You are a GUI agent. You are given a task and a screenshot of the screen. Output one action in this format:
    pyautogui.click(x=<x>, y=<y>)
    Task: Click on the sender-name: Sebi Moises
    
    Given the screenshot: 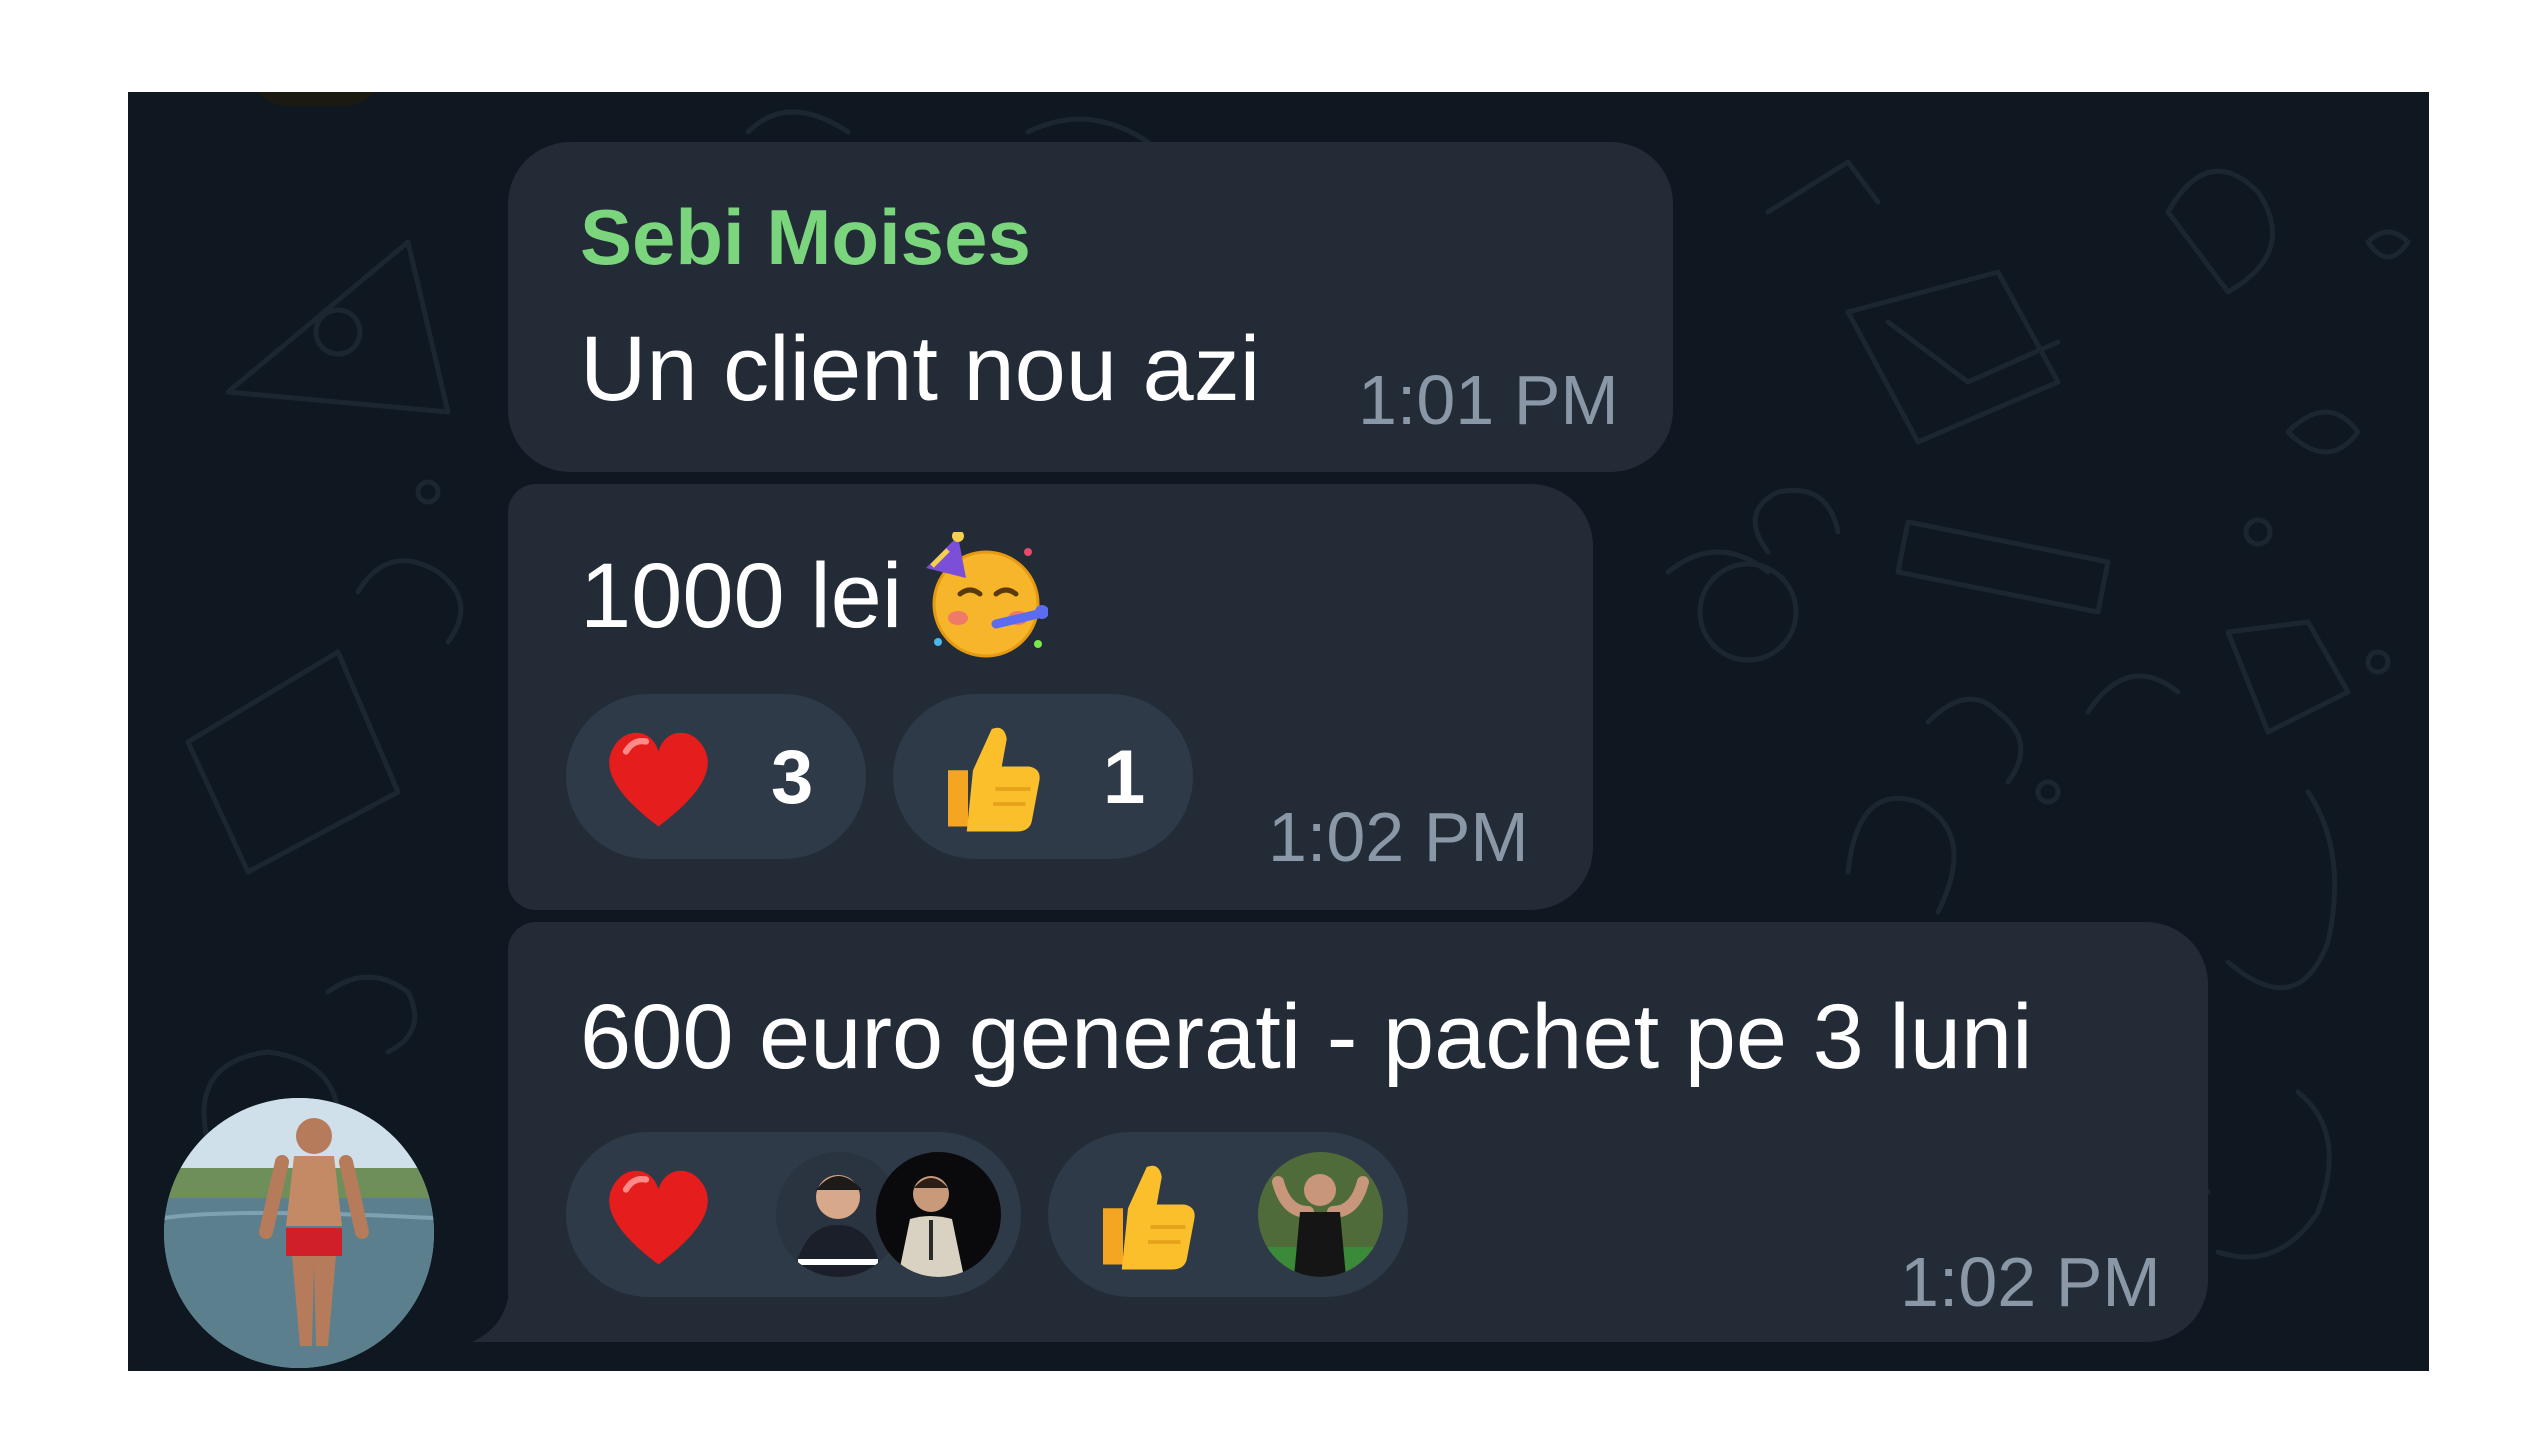 What is the action you would take?
    pyautogui.click(x=805, y=237)
    